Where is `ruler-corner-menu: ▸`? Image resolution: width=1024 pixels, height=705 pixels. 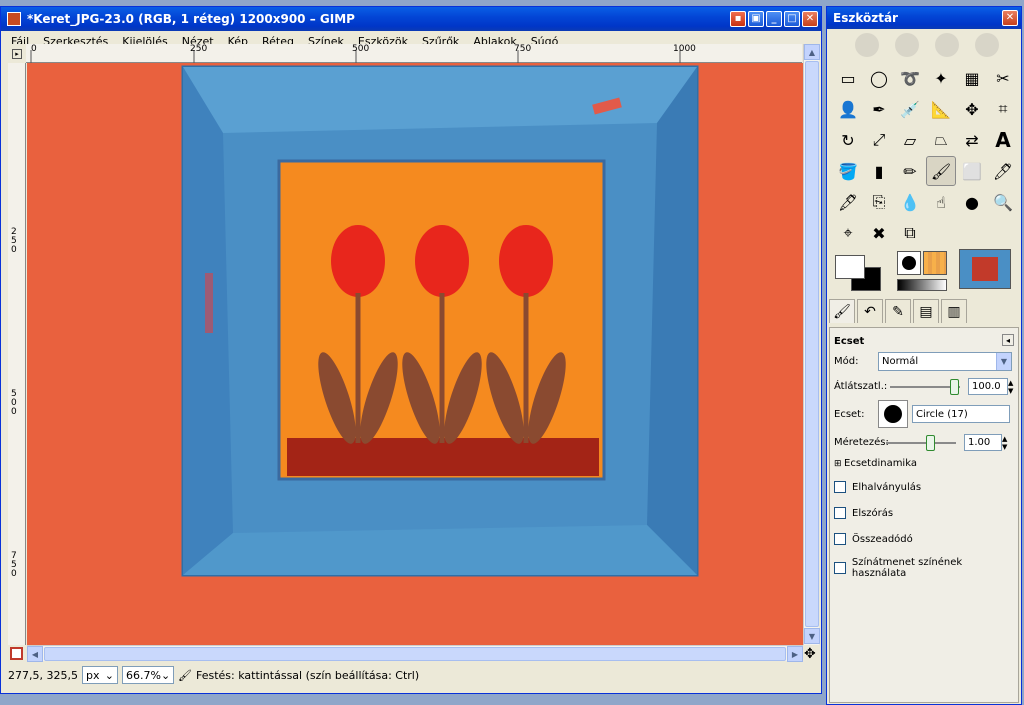 ruler-corner-menu: ▸ is located at coordinates (17, 53).